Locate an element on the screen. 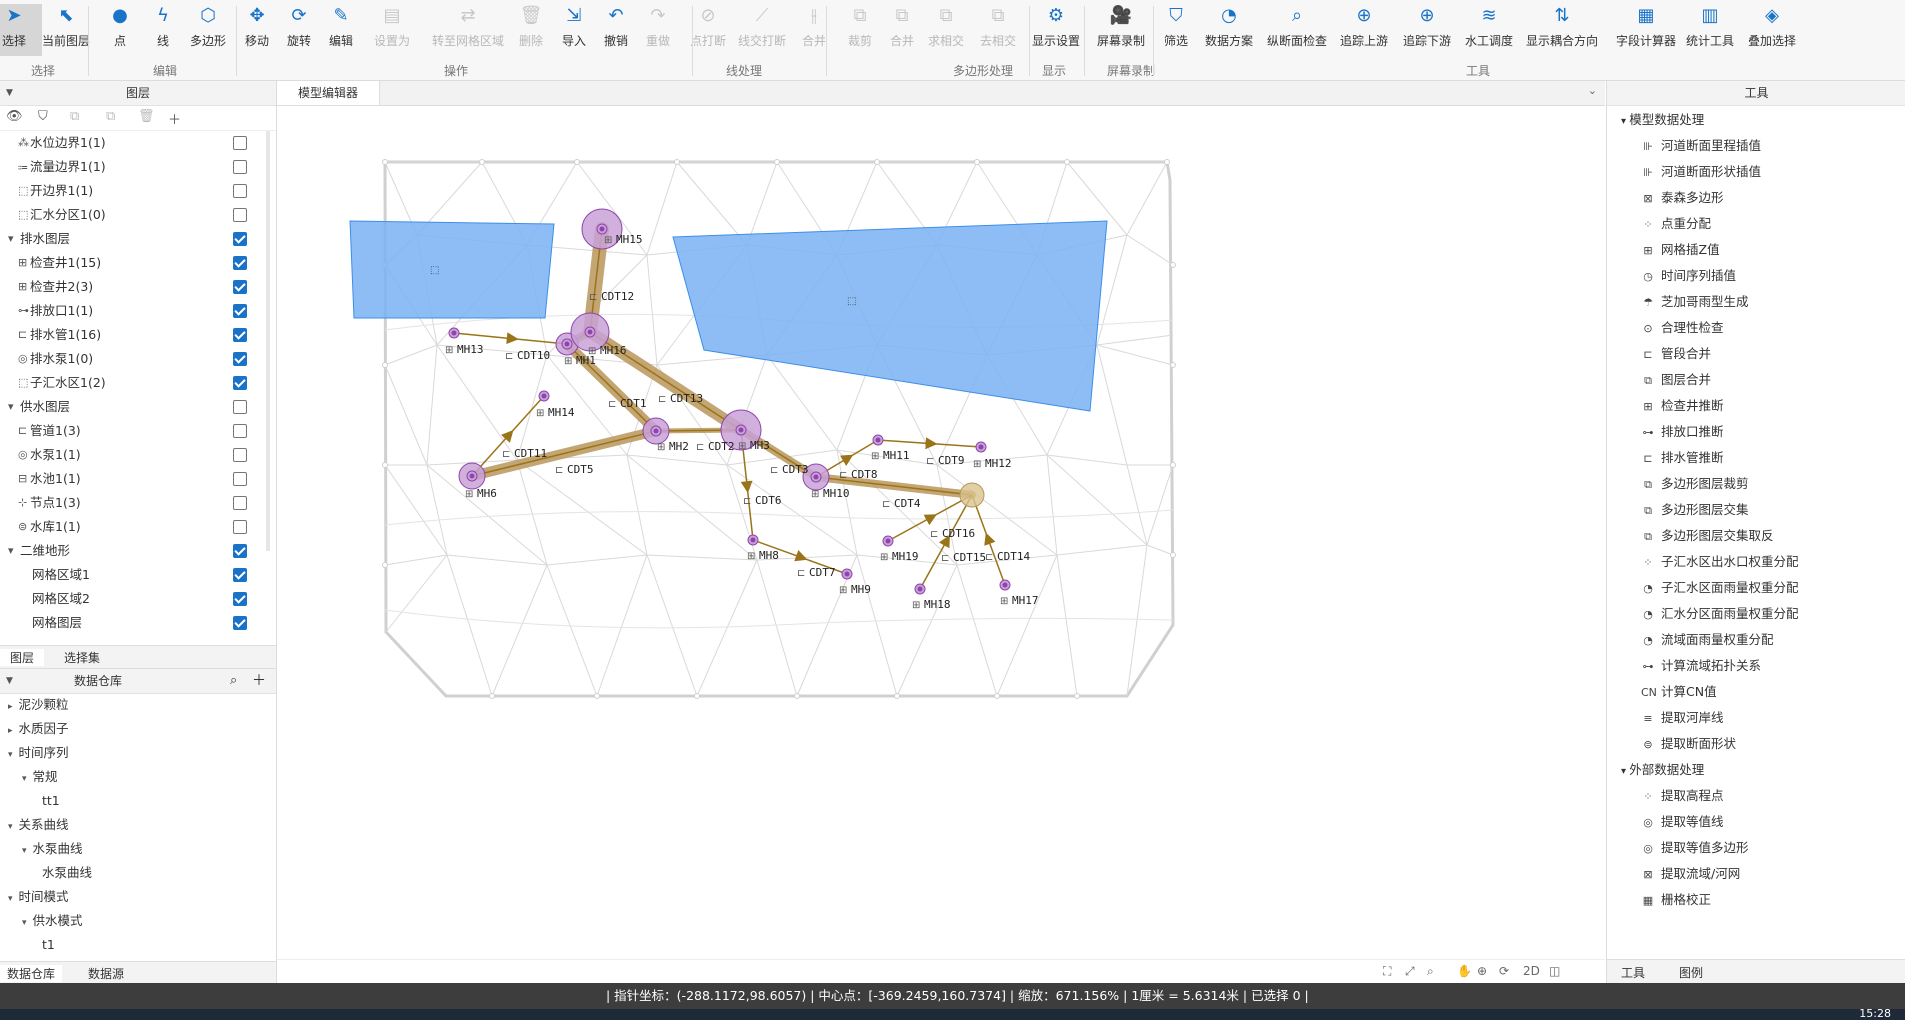  tab-selection-set: 选择集 is located at coordinates (82, 657).